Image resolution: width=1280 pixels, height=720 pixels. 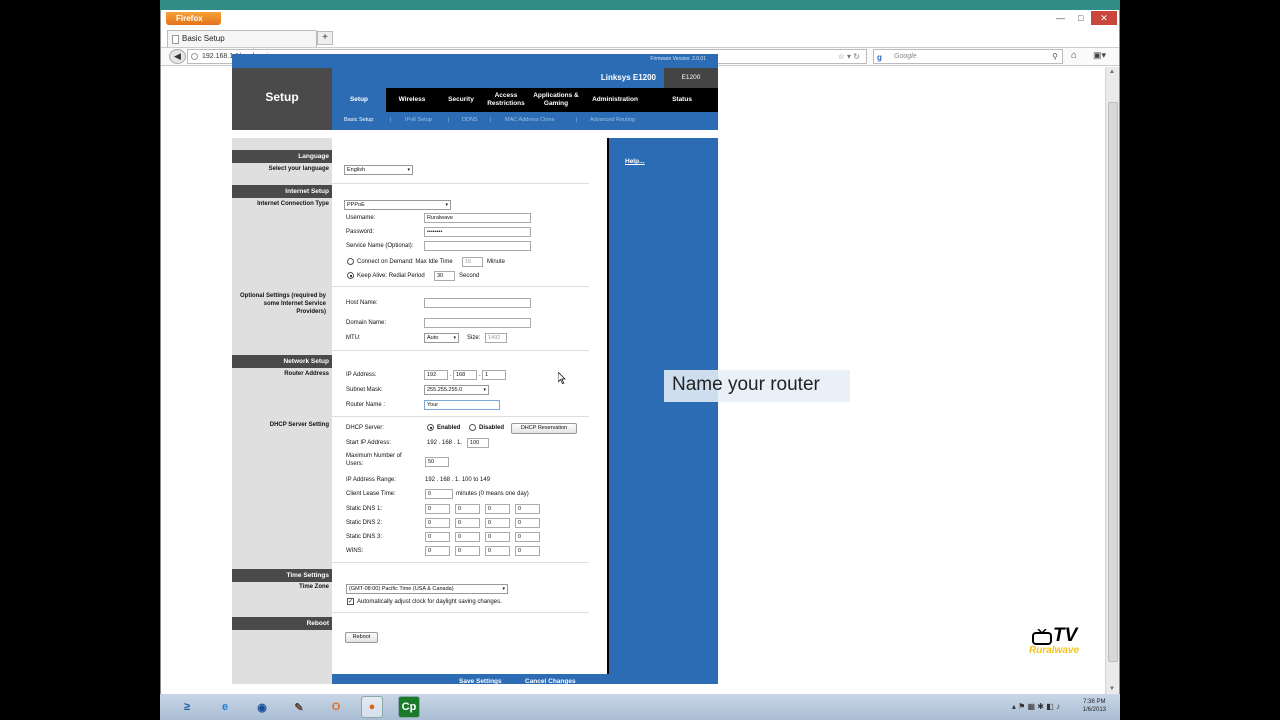 I want to click on browser-globe-icon: ◉, so click(x=262, y=707).